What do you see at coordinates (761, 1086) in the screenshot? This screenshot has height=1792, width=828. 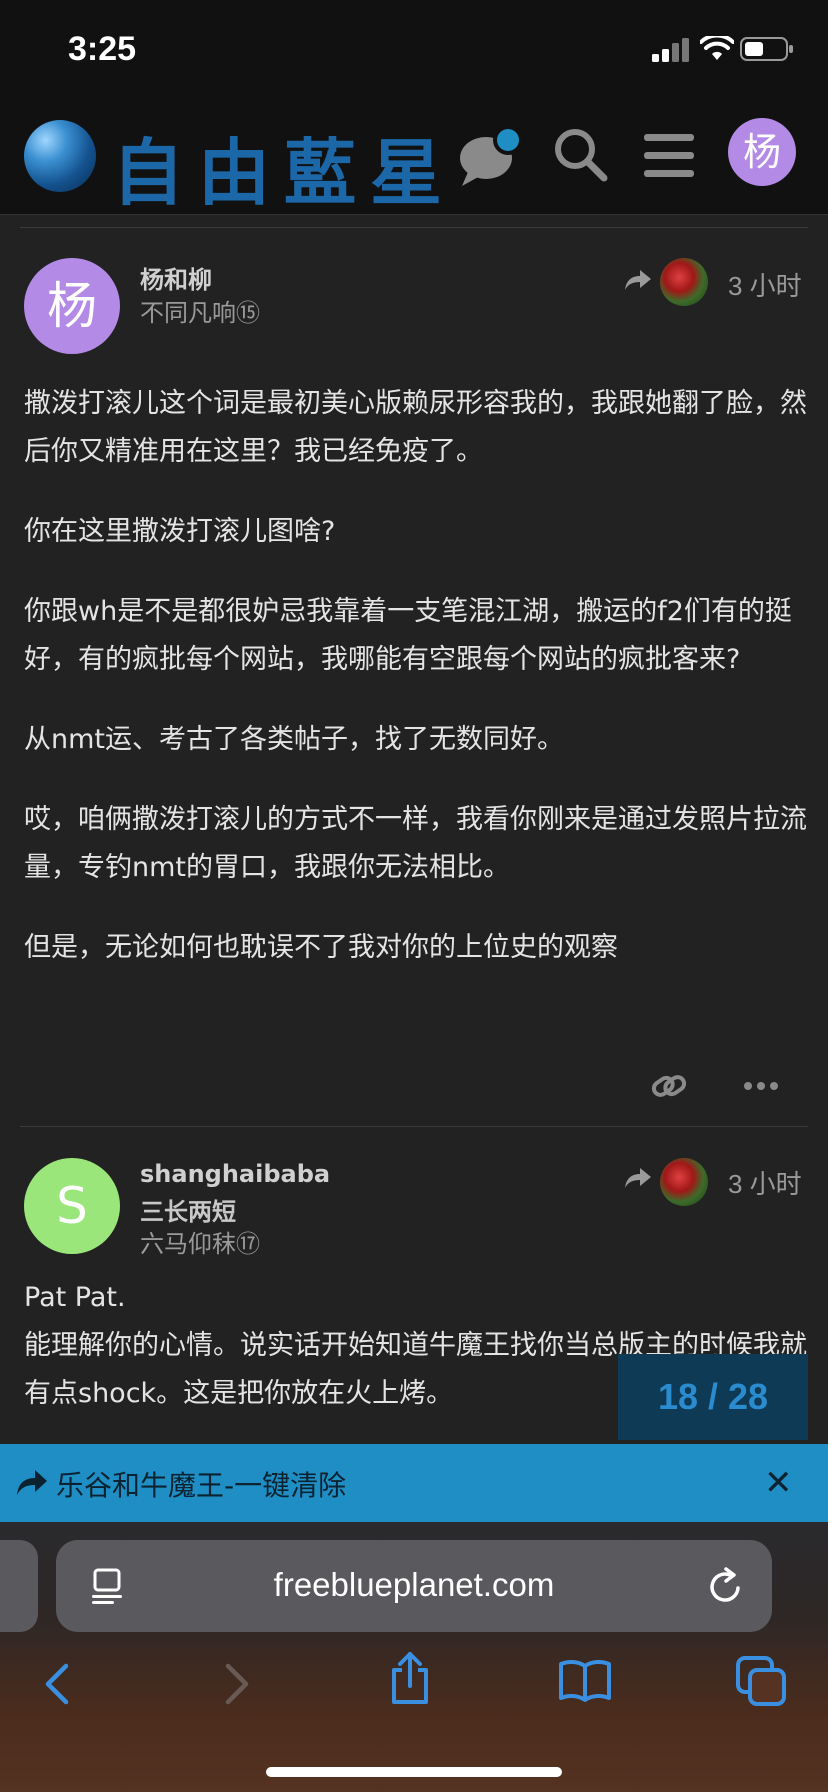 I see `more-options-icon` at bounding box center [761, 1086].